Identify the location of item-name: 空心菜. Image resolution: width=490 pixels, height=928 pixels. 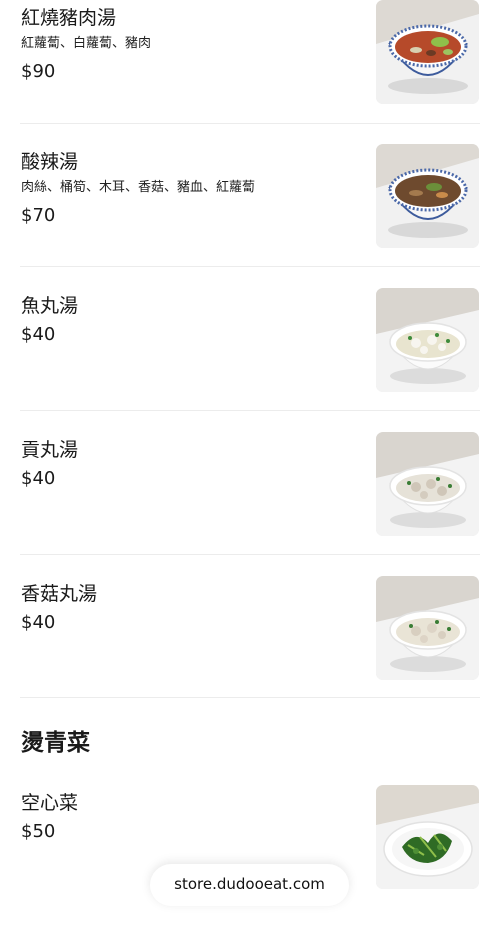
(50, 803).